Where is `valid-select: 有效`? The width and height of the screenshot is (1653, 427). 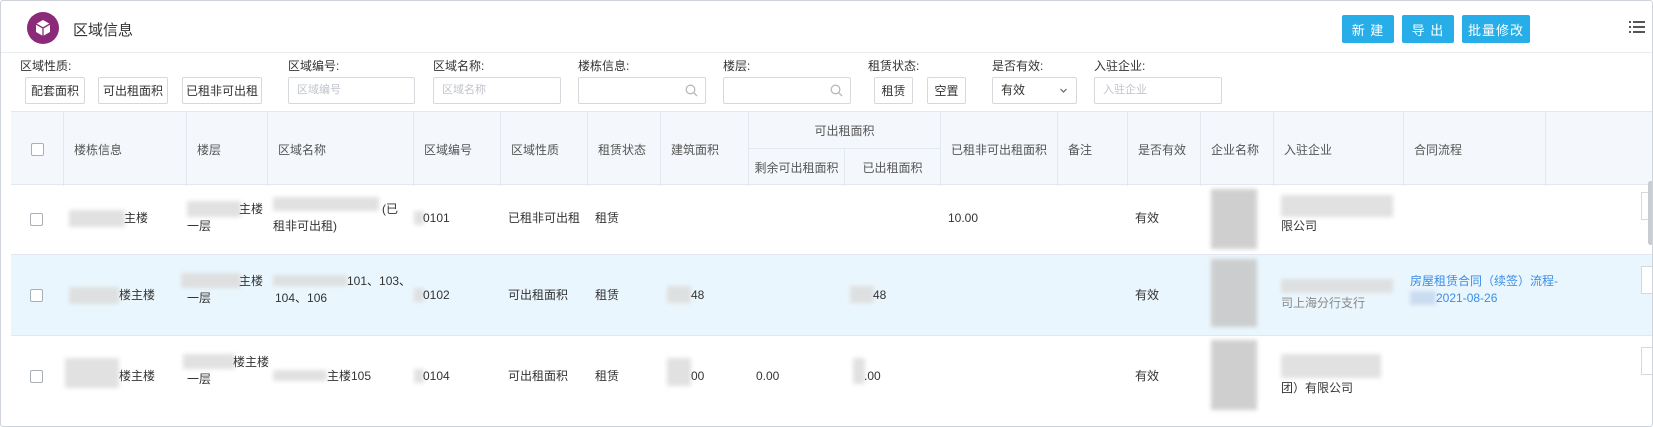
valid-select: 有效 is located at coordinates (1034, 90).